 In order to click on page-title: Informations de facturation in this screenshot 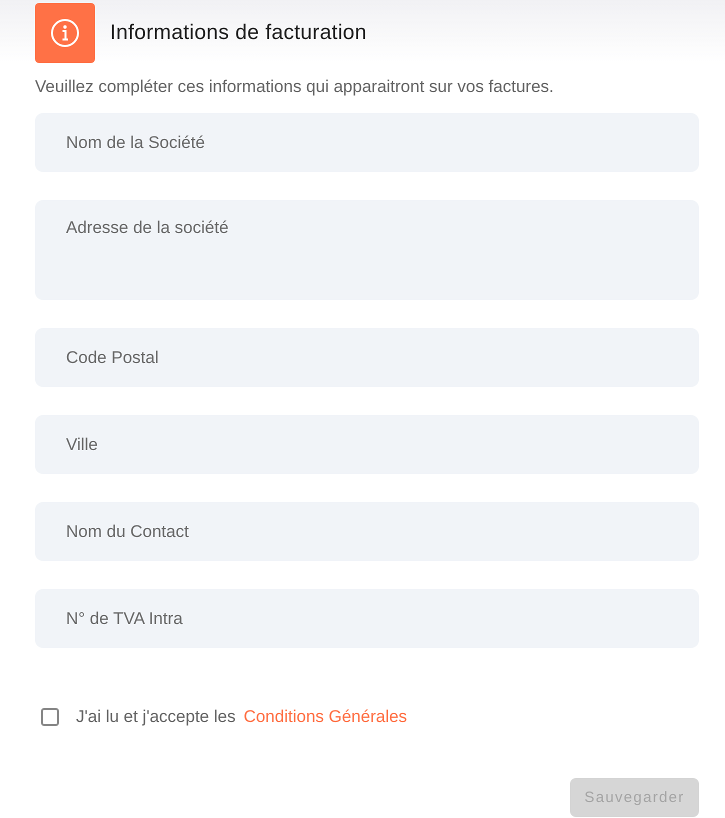, I will do `click(238, 33)`.